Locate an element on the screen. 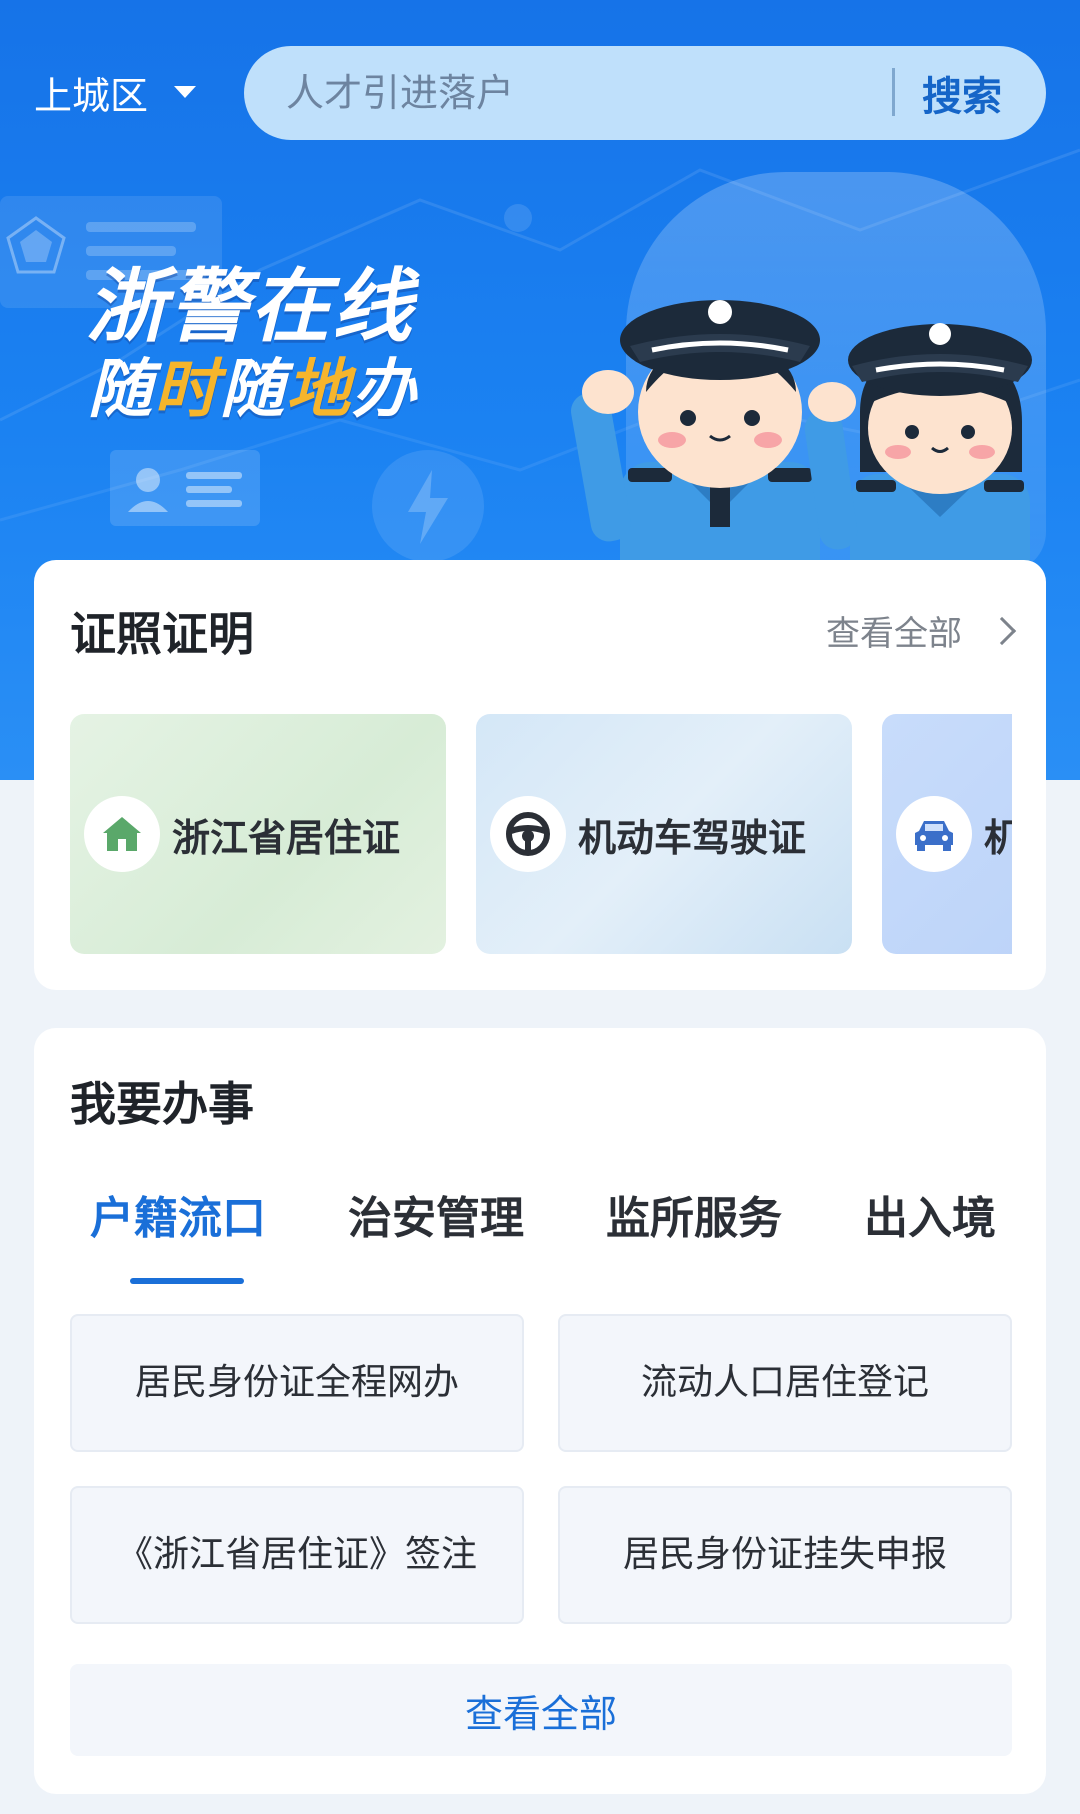 This screenshot has width=1080, height=1814. pentagon-chart-icon is located at coordinates (36, 245).